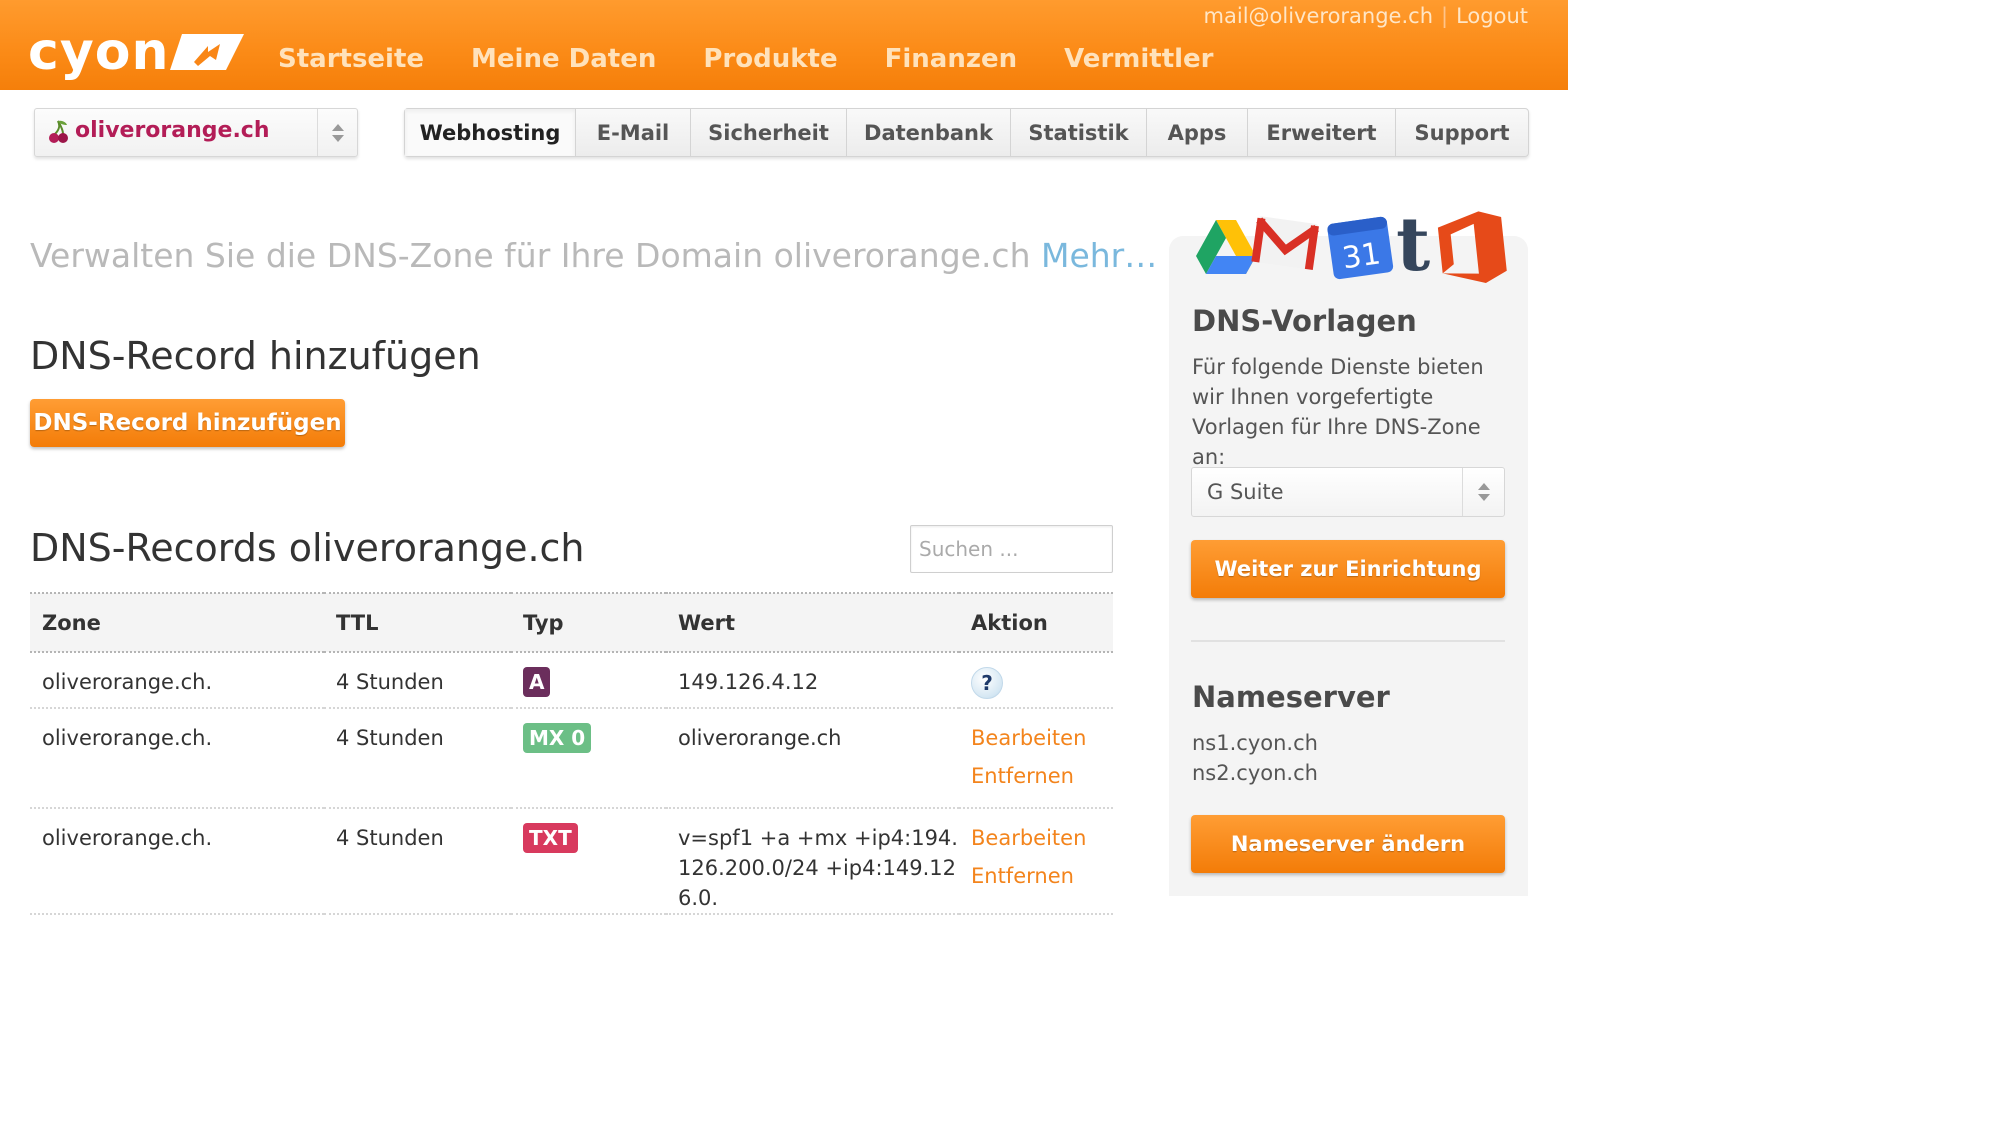 The width and height of the screenshot is (2010, 1139). What do you see at coordinates (1348, 641) in the screenshot?
I see `sidebar-divider` at bounding box center [1348, 641].